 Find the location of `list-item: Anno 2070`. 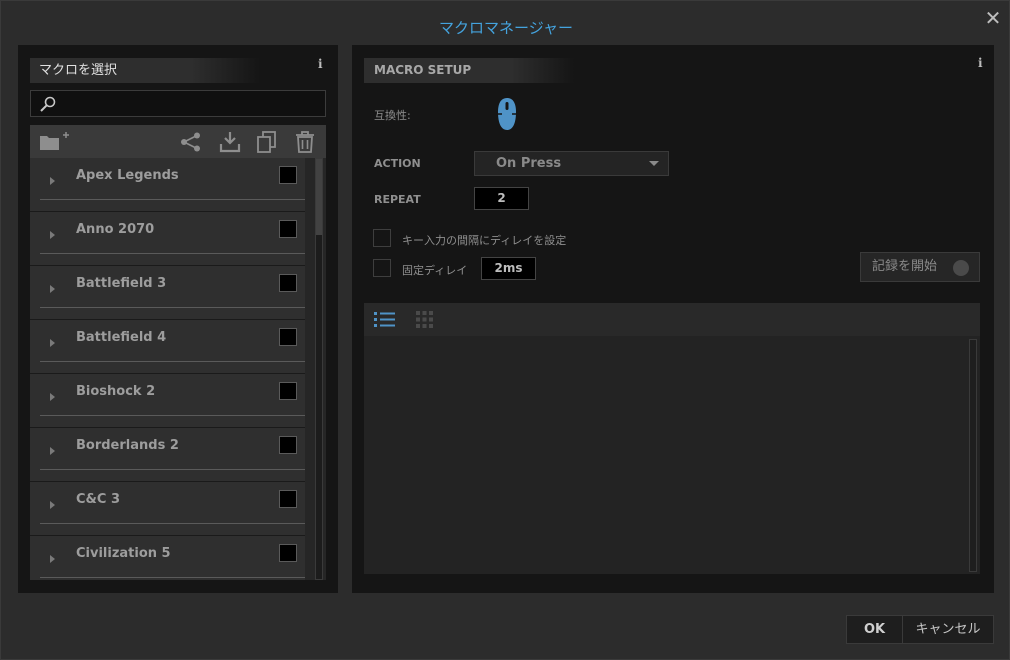

list-item: Anno 2070 is located at coordinates (167, 239).